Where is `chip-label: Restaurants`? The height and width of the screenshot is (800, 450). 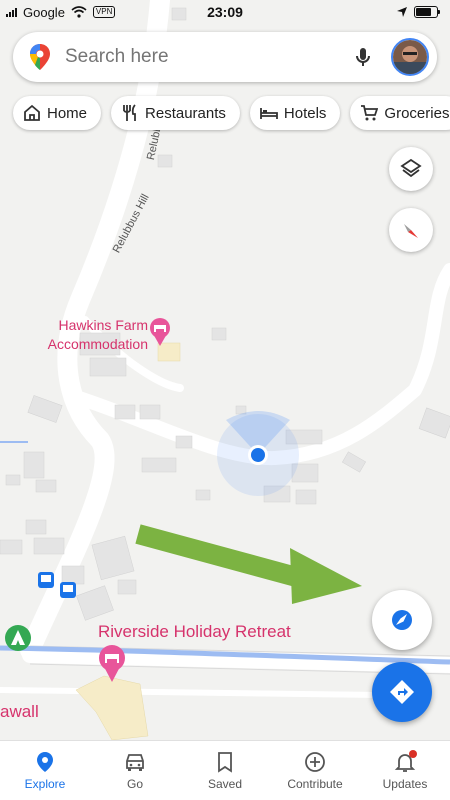
chip-label: Restaurants is located at coordinates (185, 113).